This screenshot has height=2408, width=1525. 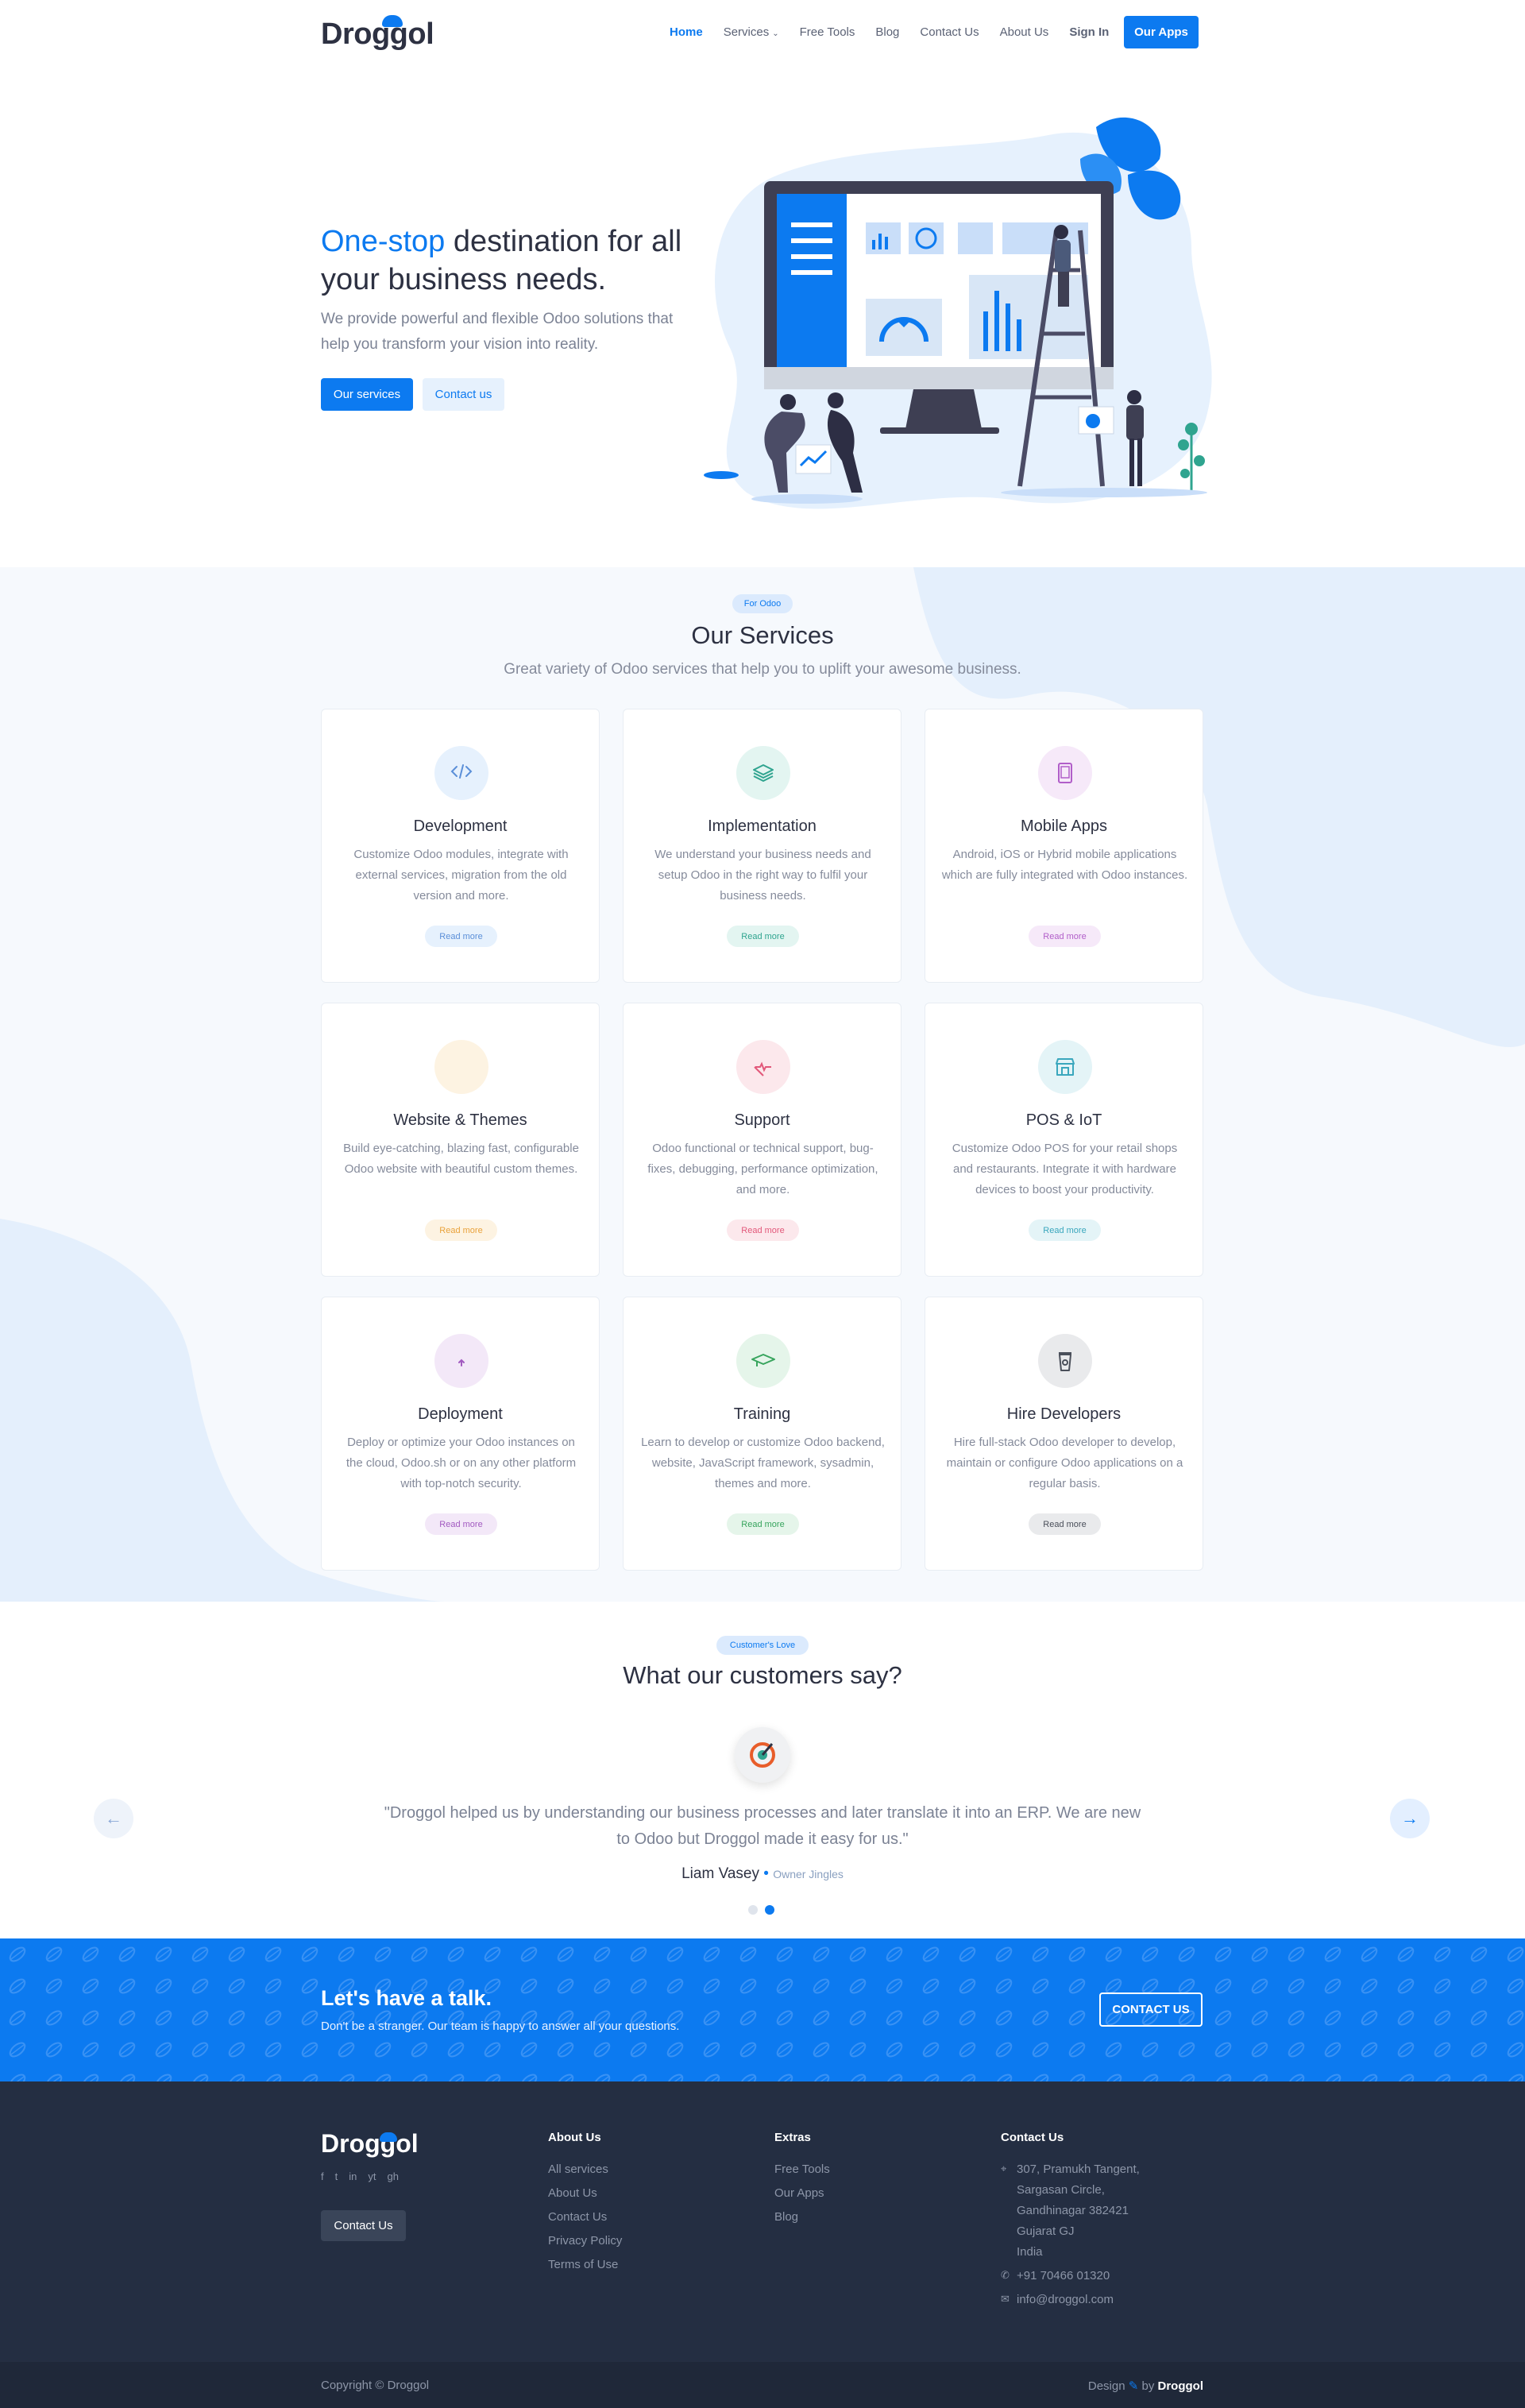 What do you see at coordinates (575, 2137) in the screenshot?
I see `footer-about-title: About Us` at bounding box center [575, 2137].